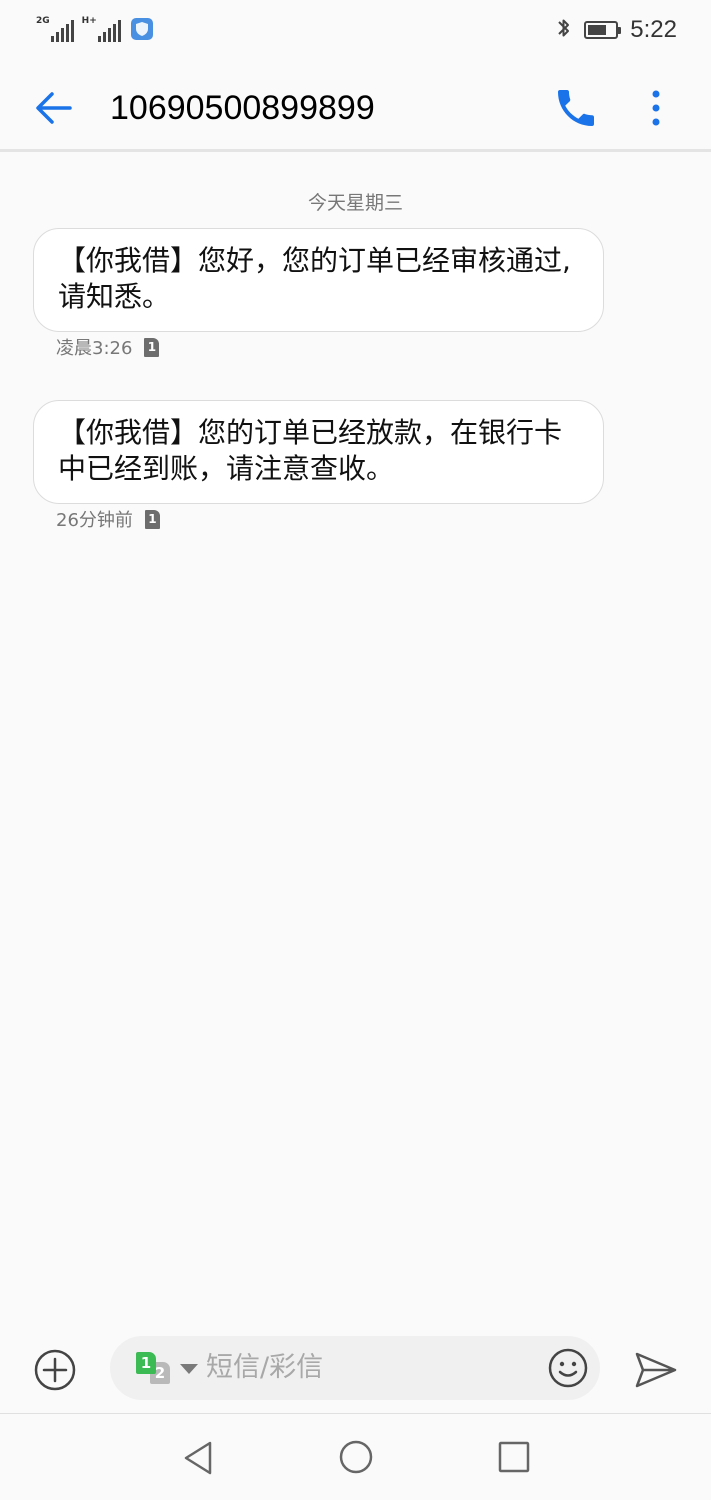 The height and width of the screenshot is (1500, 711). Describe the element at coordinates (310, 450) in the screenshot. I see `message-text: 【你我借】您的订单已经放款，在银行卡中已经到账，请注意查收。` at that location.